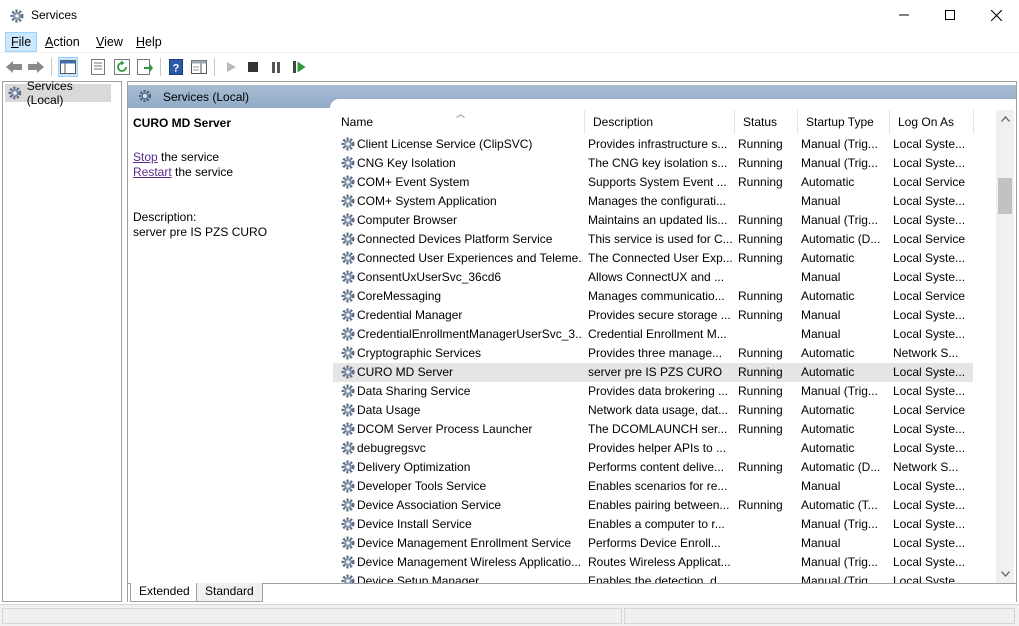  Describe the element at coordinates (445, 144) in the screenshot. I see `service-name: Client License Service (ClipSVC)` at that location.